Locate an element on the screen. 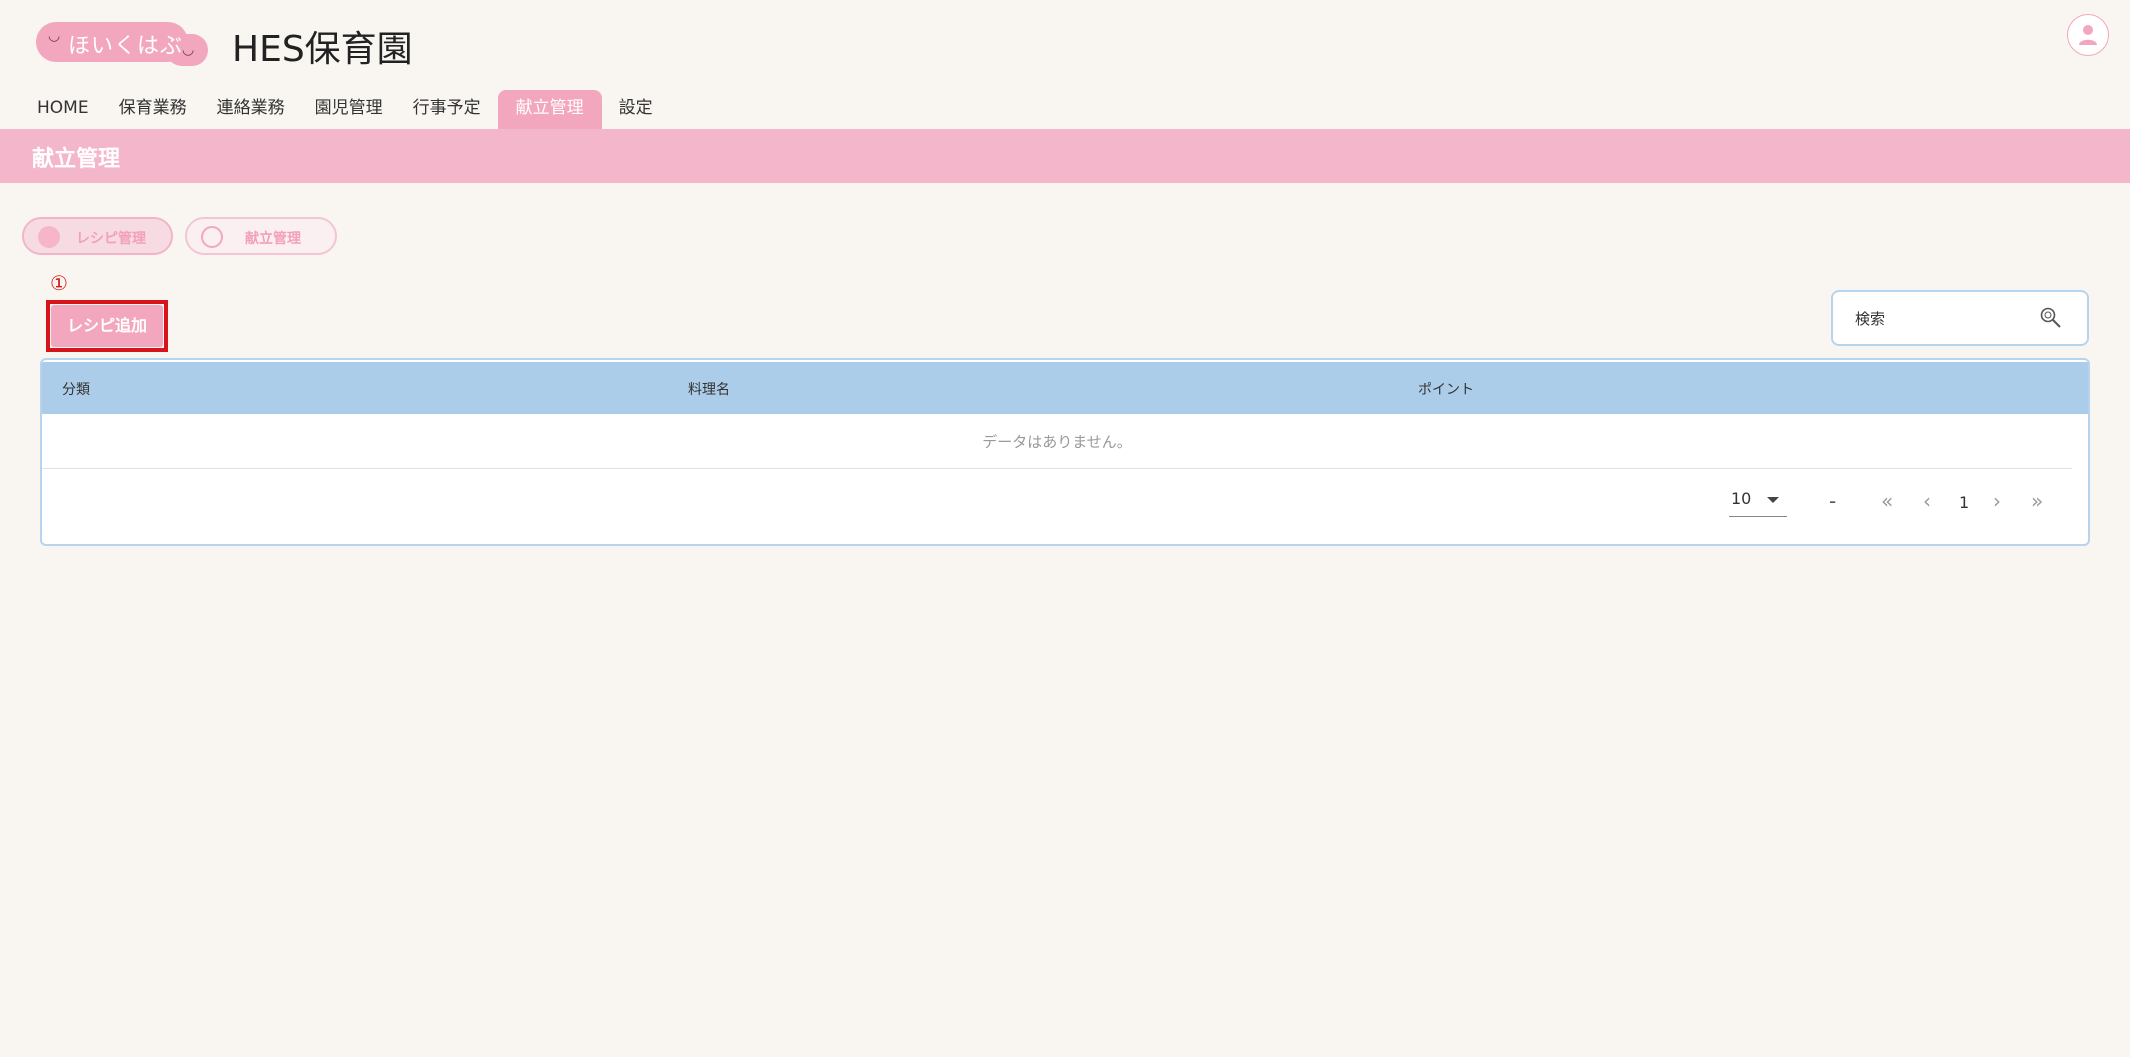 This screenshot has height=1057, width=2130. tab-events: 行事予定 is located at coordinates (447, 110).